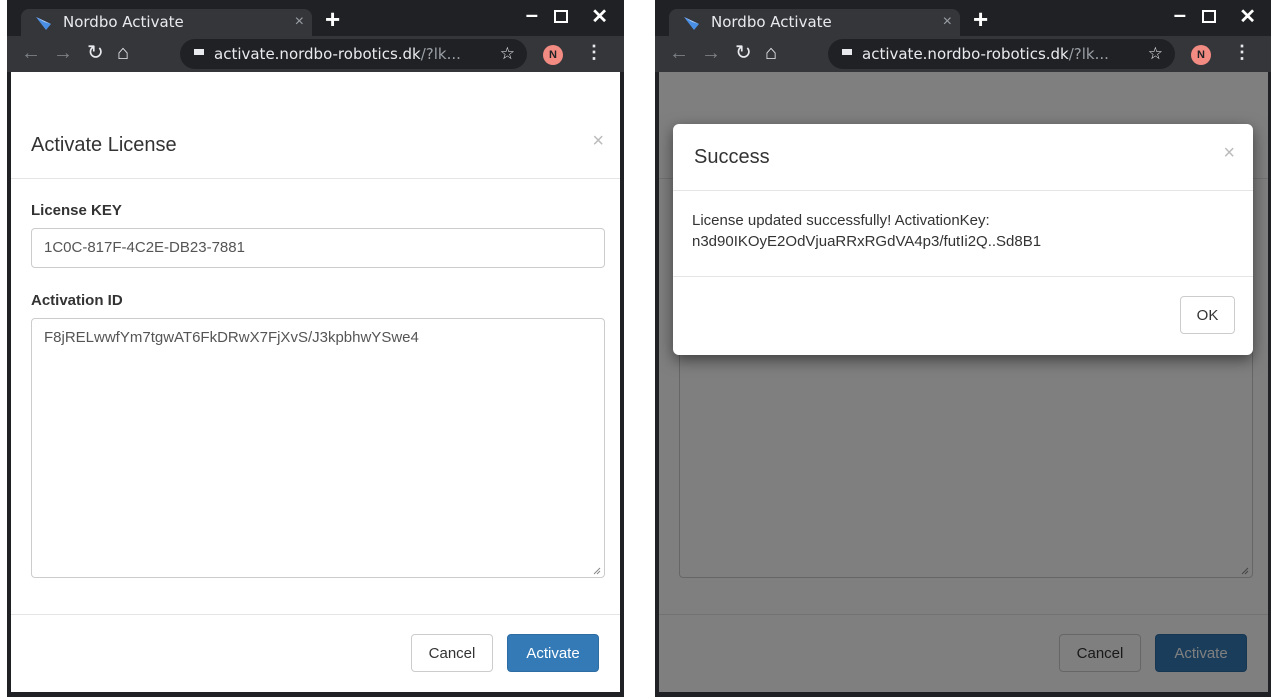 This screenshot has height=697, width=1271. What do you see at coordinates (598, 141) in the screenshot?
I see `modal-close-icon: ×` at bounding box center [598, 141].